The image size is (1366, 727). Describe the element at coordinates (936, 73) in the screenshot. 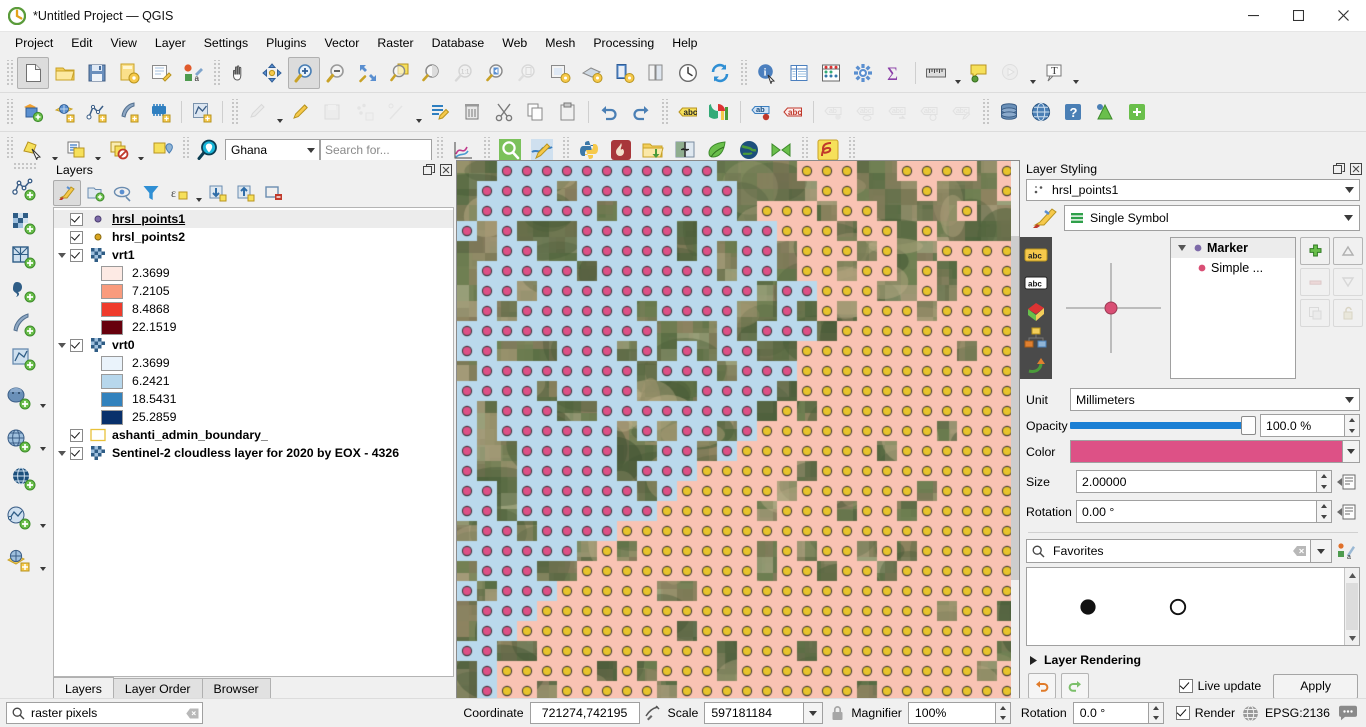

I see `measure-line-button` at that location.